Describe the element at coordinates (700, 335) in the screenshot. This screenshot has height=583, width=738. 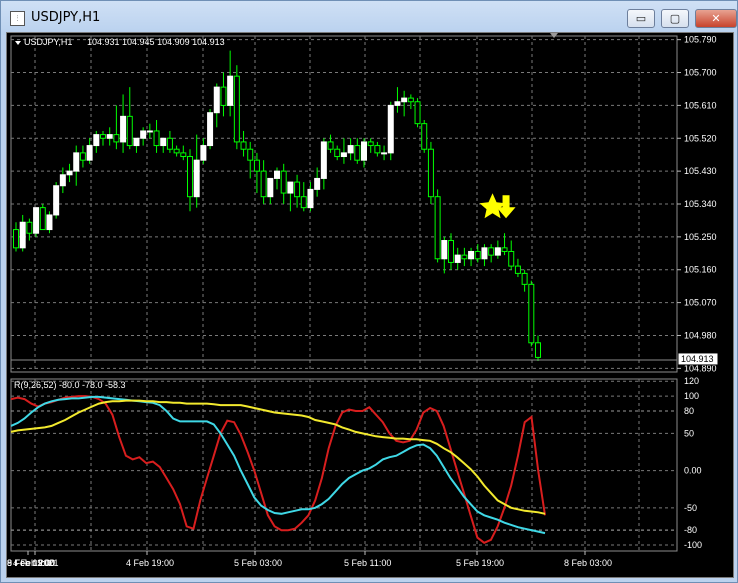
I see `y-tick-label: 104.980` at that location.